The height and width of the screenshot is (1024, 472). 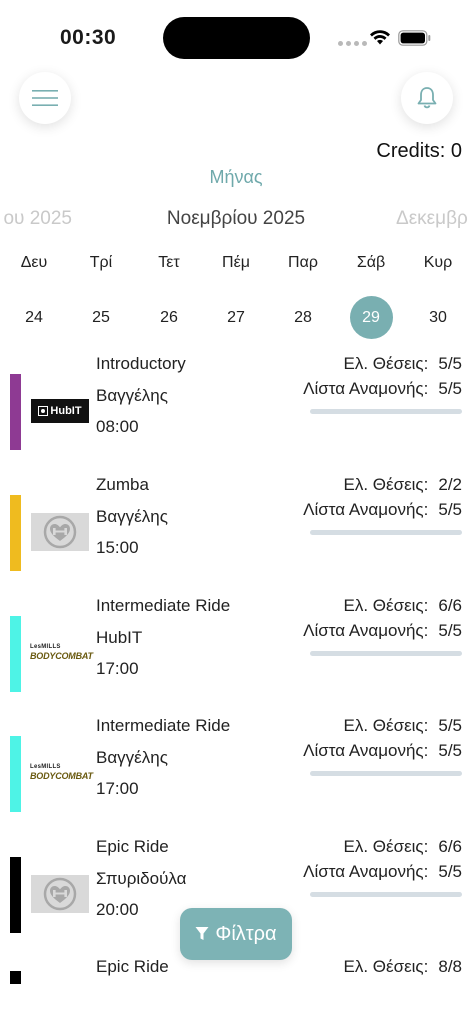 What do you see at coordinates (34, 317) in the screenshot?
I see `day-number: 24` at bounding box center [34, 317].